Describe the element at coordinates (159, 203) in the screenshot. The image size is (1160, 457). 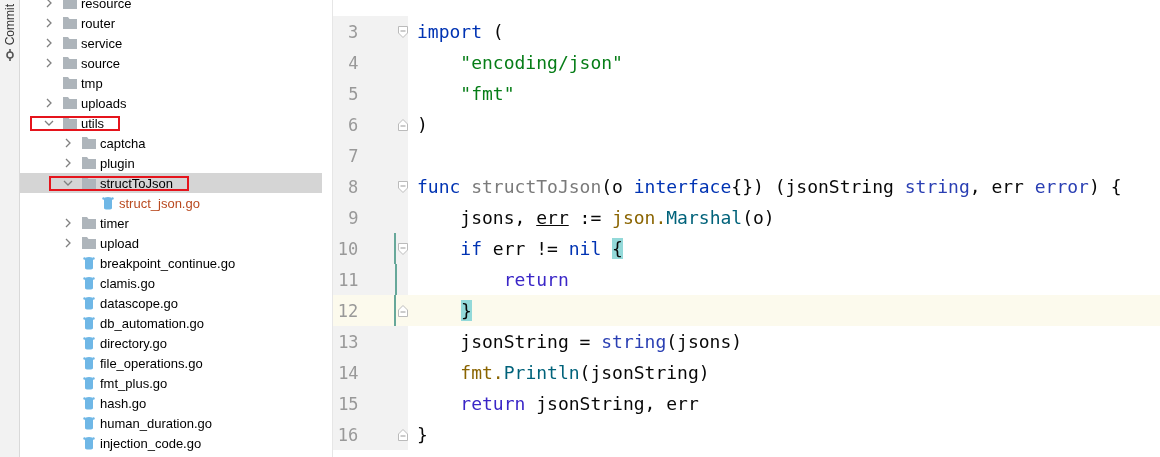
I see `item-label: struct_json.go` at that location.